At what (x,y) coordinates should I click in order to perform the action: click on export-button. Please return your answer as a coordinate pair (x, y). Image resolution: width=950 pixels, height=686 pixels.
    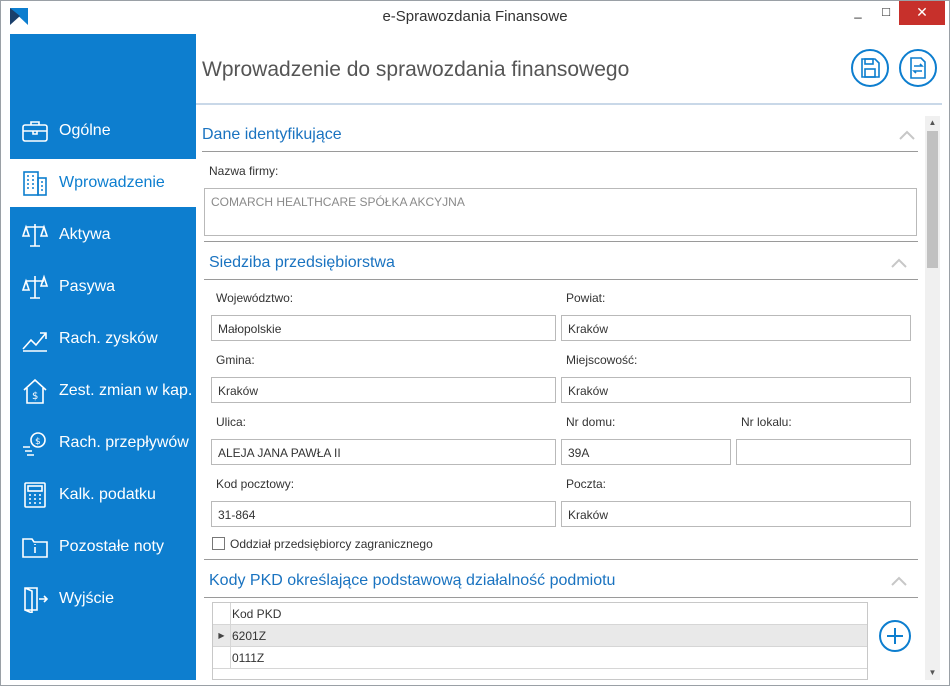
    Looking at the image, I should click on (918, 68).